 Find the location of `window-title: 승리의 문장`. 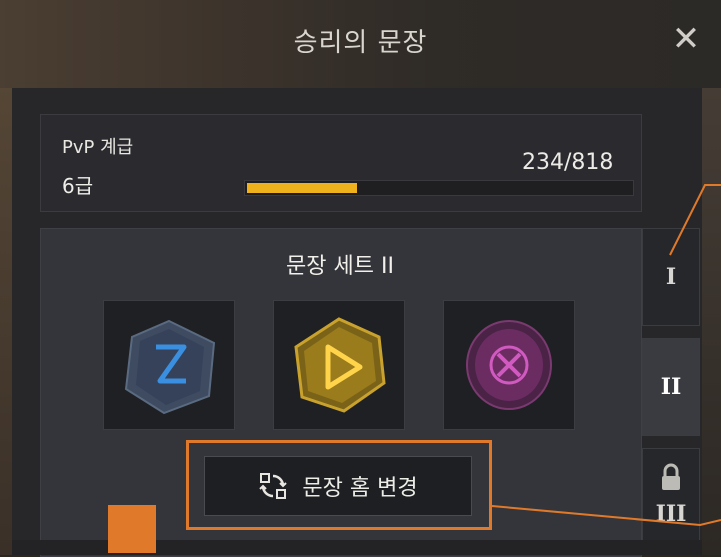

window-title: 승리의 문장 is located at coordinates (360, 43).